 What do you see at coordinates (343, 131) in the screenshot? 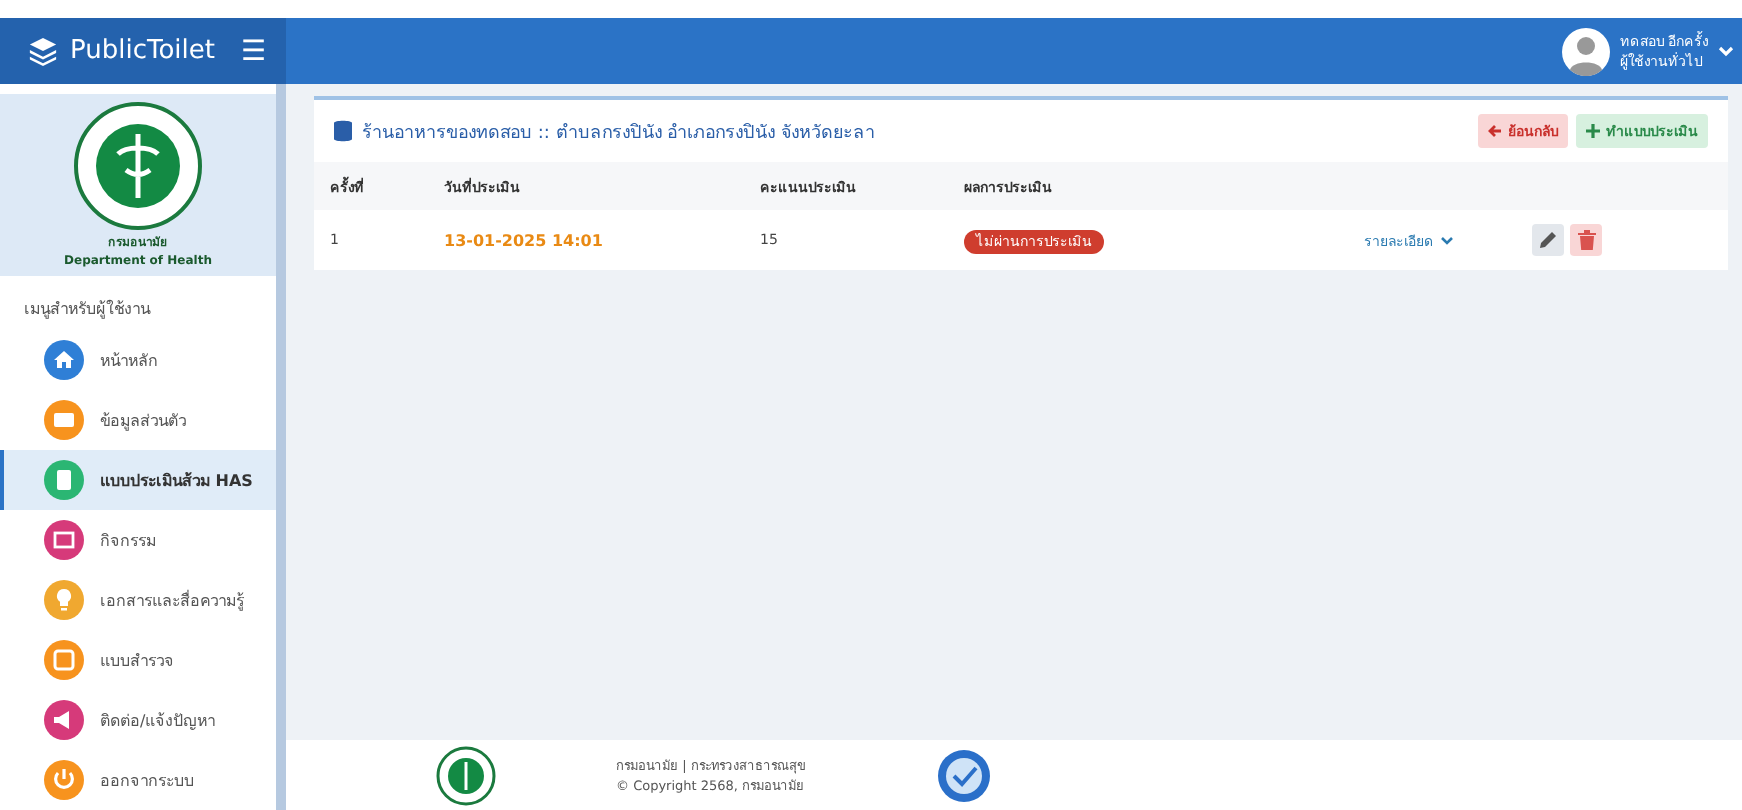
I see `database-icon` at bounding box center [343, 131].